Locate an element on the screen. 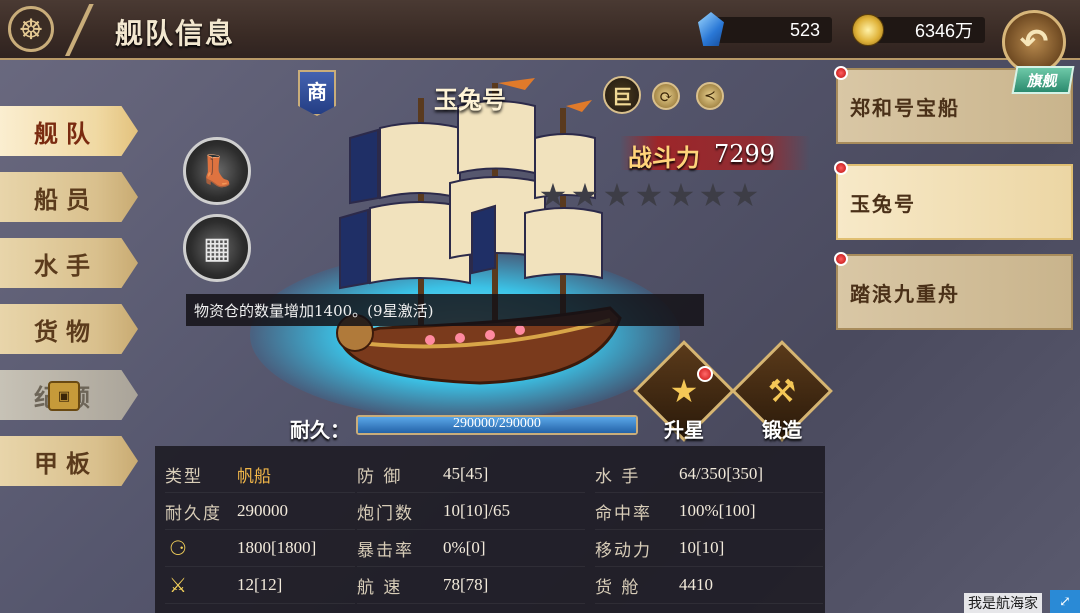 The height and width of the screenshot is (613, 1080). stat-row: 航 速 78[78] is located at coordinates (471, 585).